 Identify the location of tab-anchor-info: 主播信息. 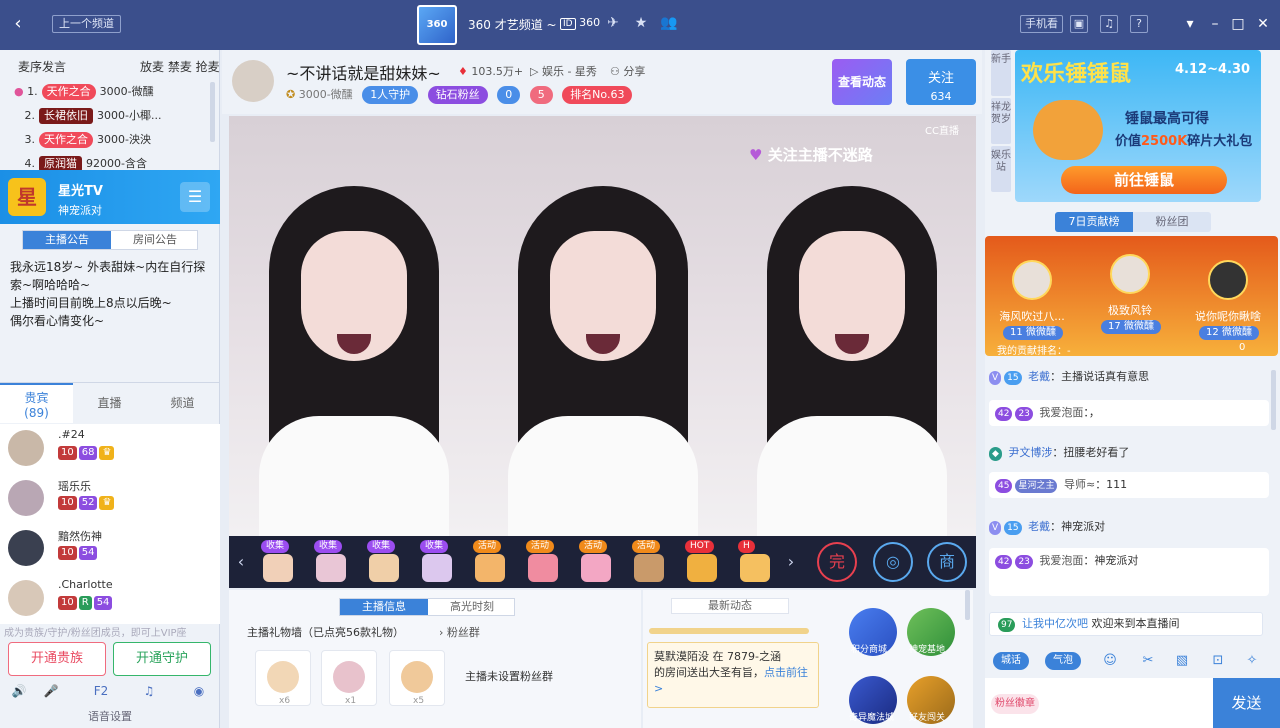
(384, 607).